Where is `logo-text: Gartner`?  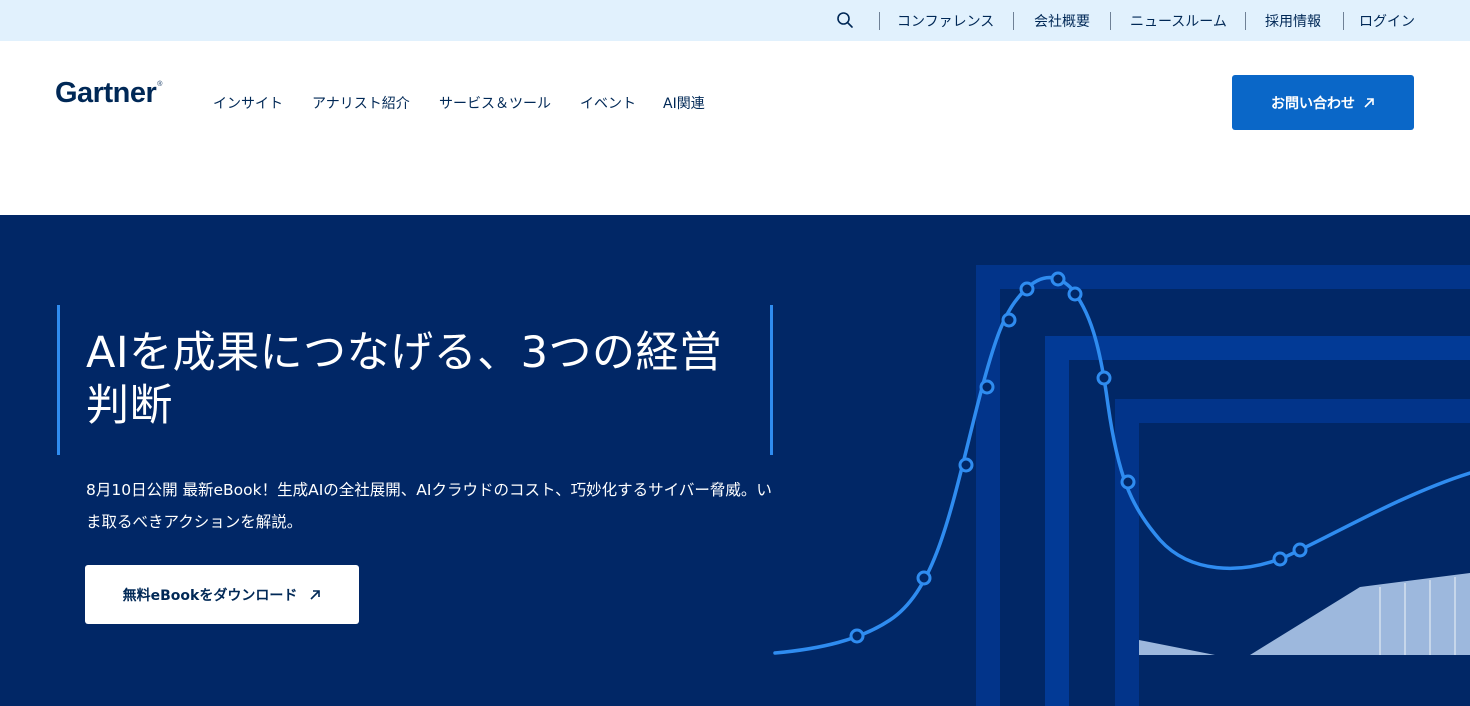 logo-text: Gartner is located at coordinates (106, 93).